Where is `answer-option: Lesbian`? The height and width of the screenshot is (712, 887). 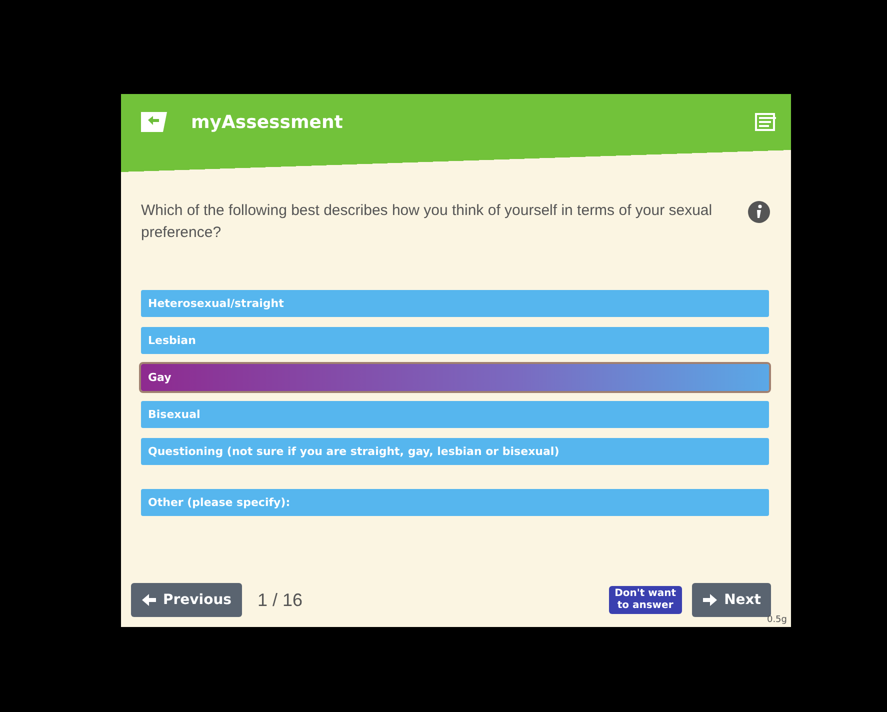
answer-option: Lesbian is located at coordinates (455, 340).